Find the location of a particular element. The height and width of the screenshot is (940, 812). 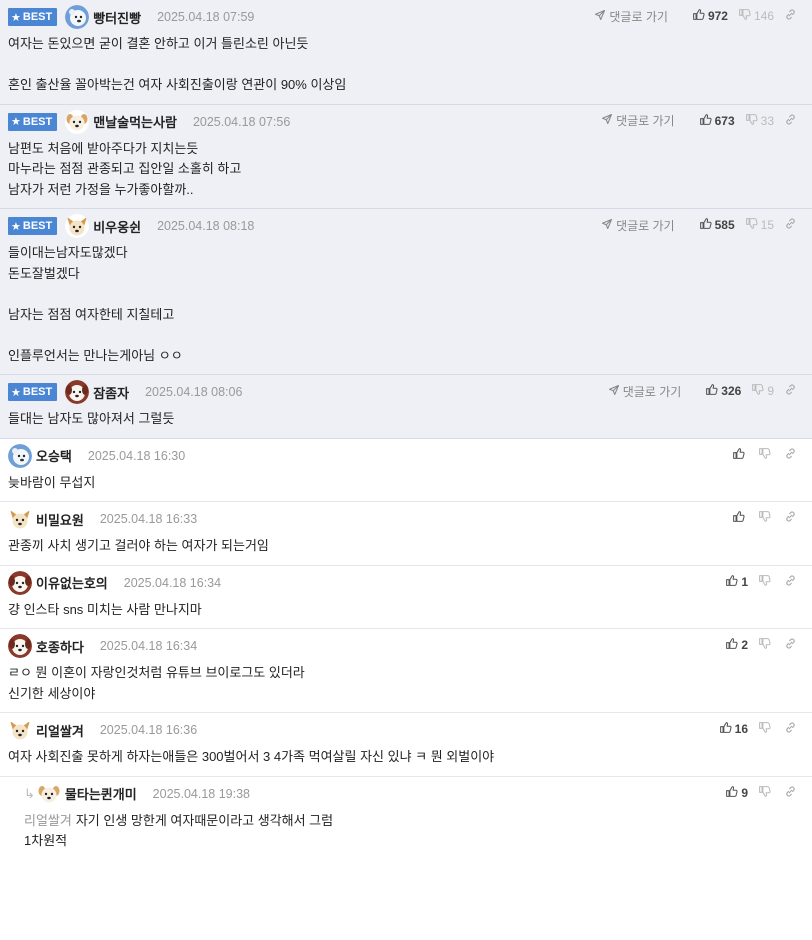

dislike-count: 146 is located at coordinates (763, 16).